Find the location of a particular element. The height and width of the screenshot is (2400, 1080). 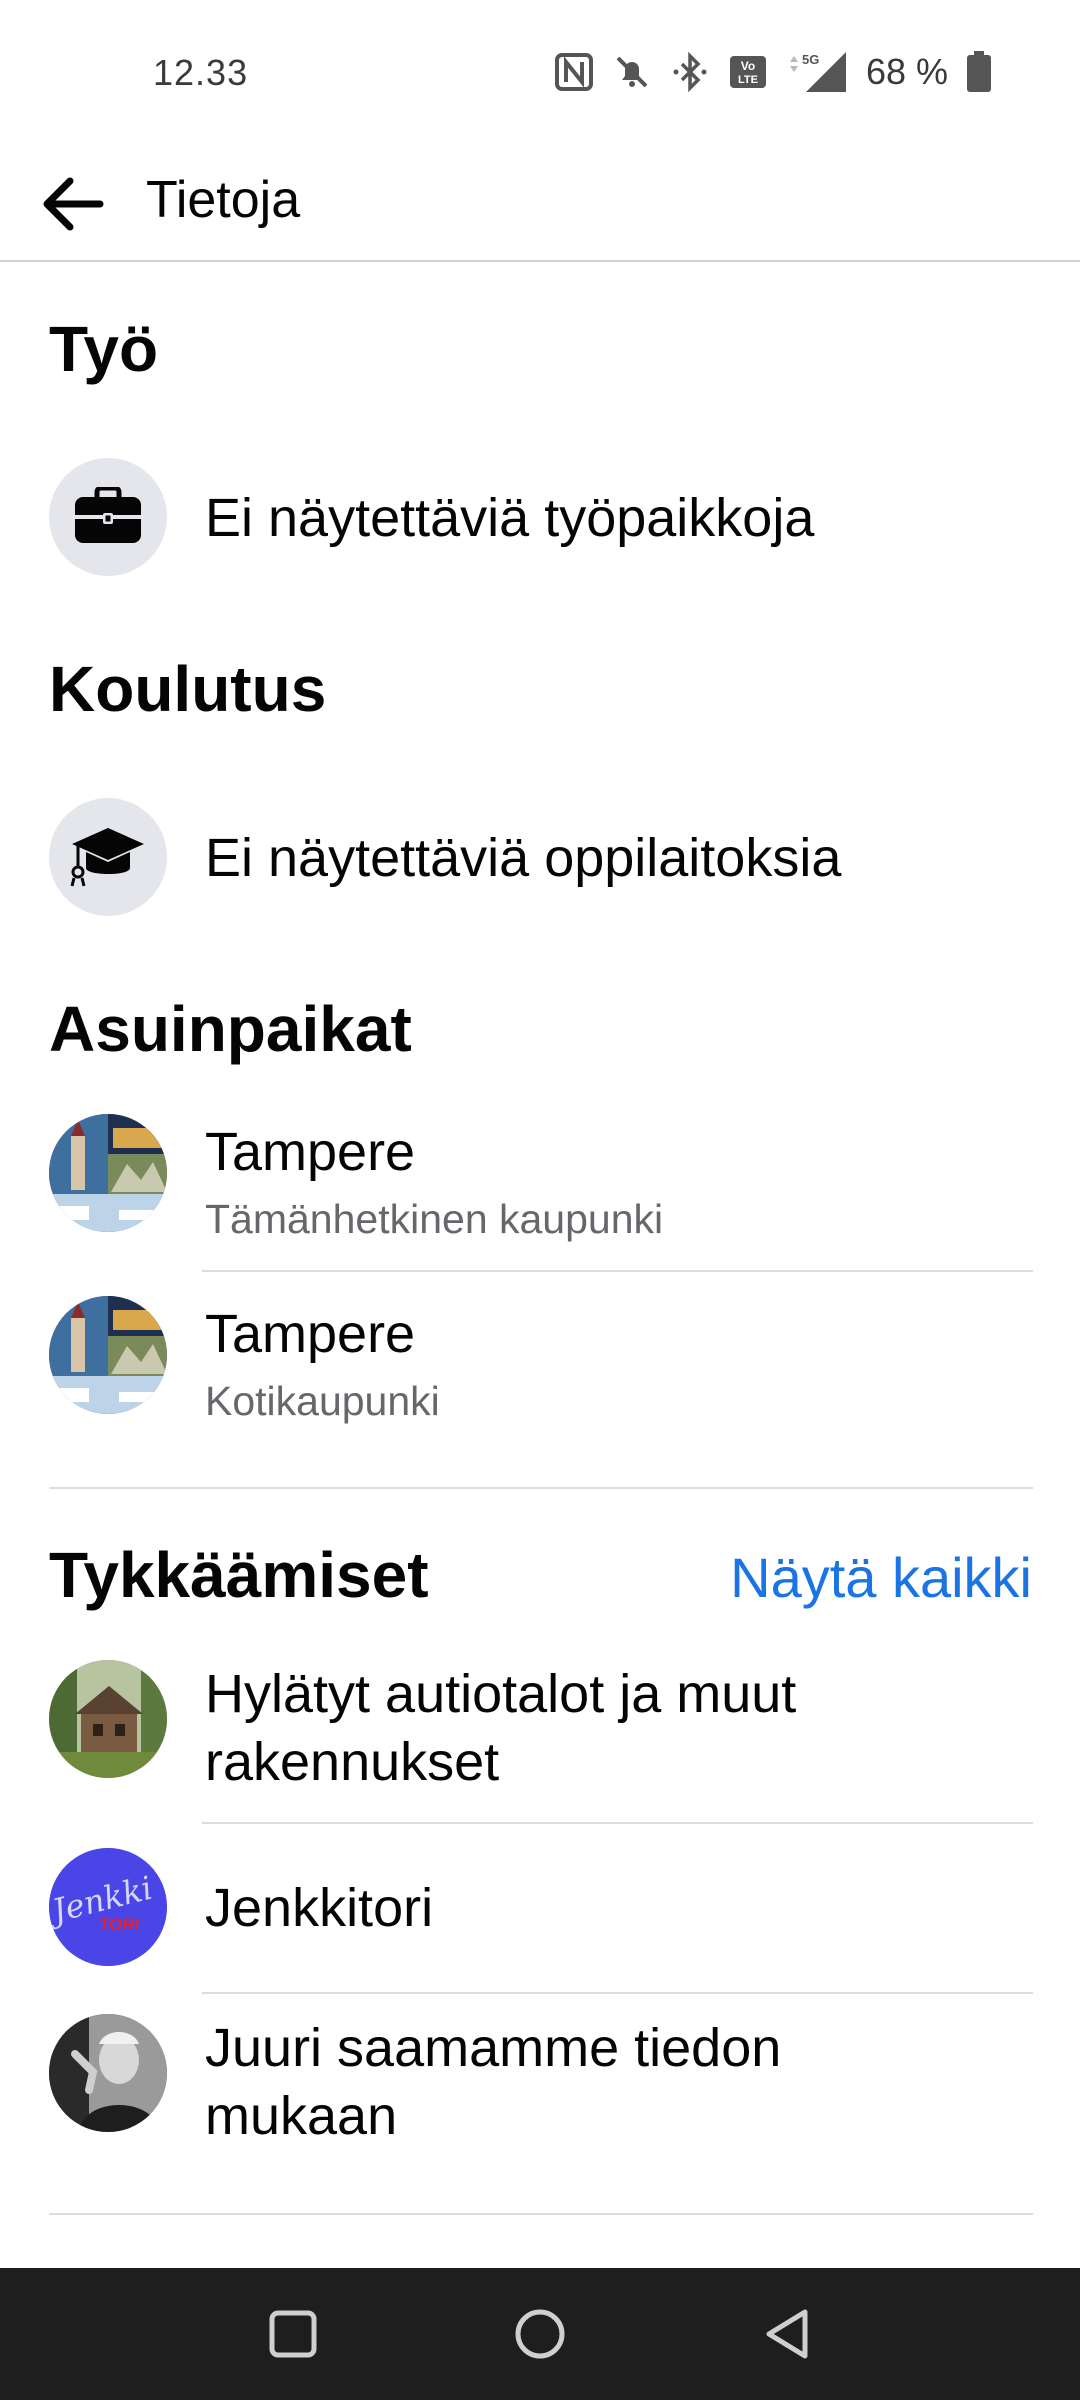

section-title-places: Asuinpaikat is located at coordinates (230, 1029).